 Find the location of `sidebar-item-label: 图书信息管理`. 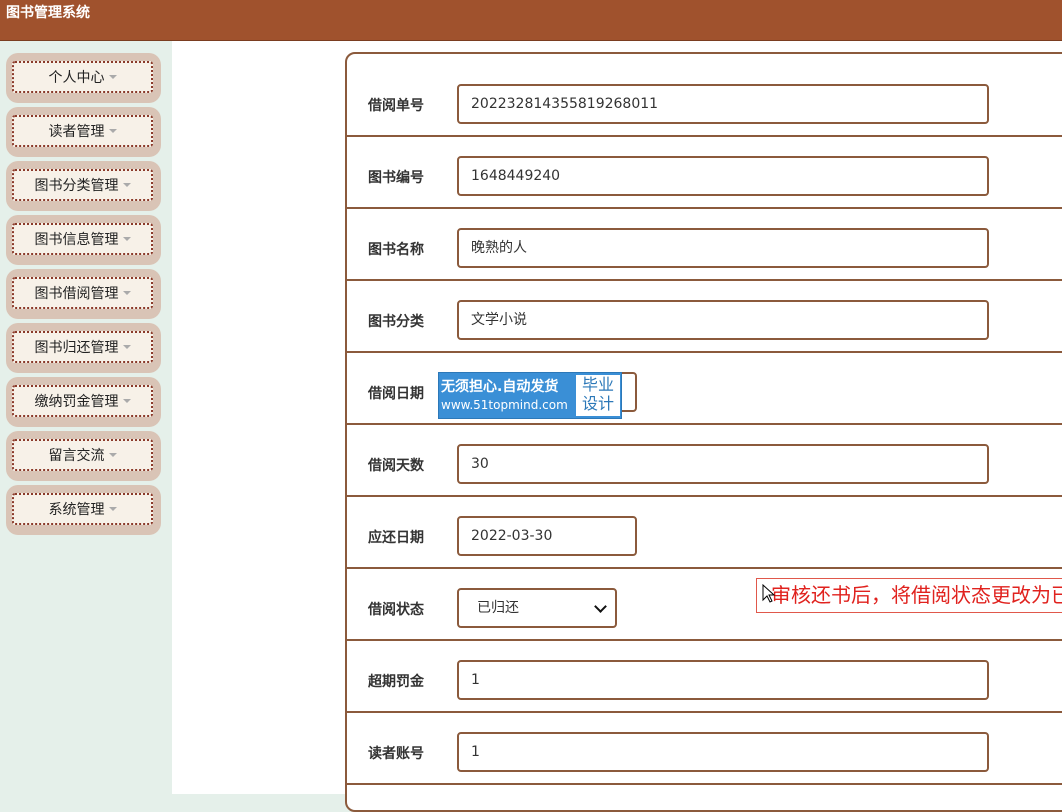

sidebar-item-label: 图书信息管理 is located at coordinates (76, 240).